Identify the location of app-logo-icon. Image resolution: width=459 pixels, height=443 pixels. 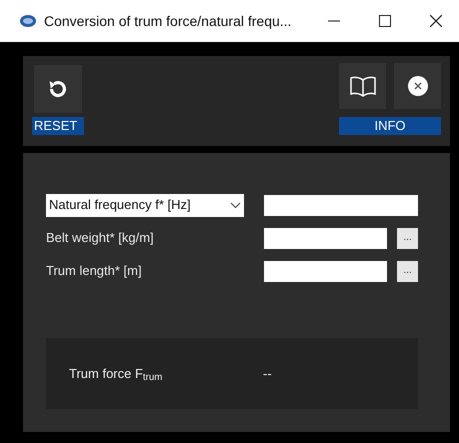
(28, 21).